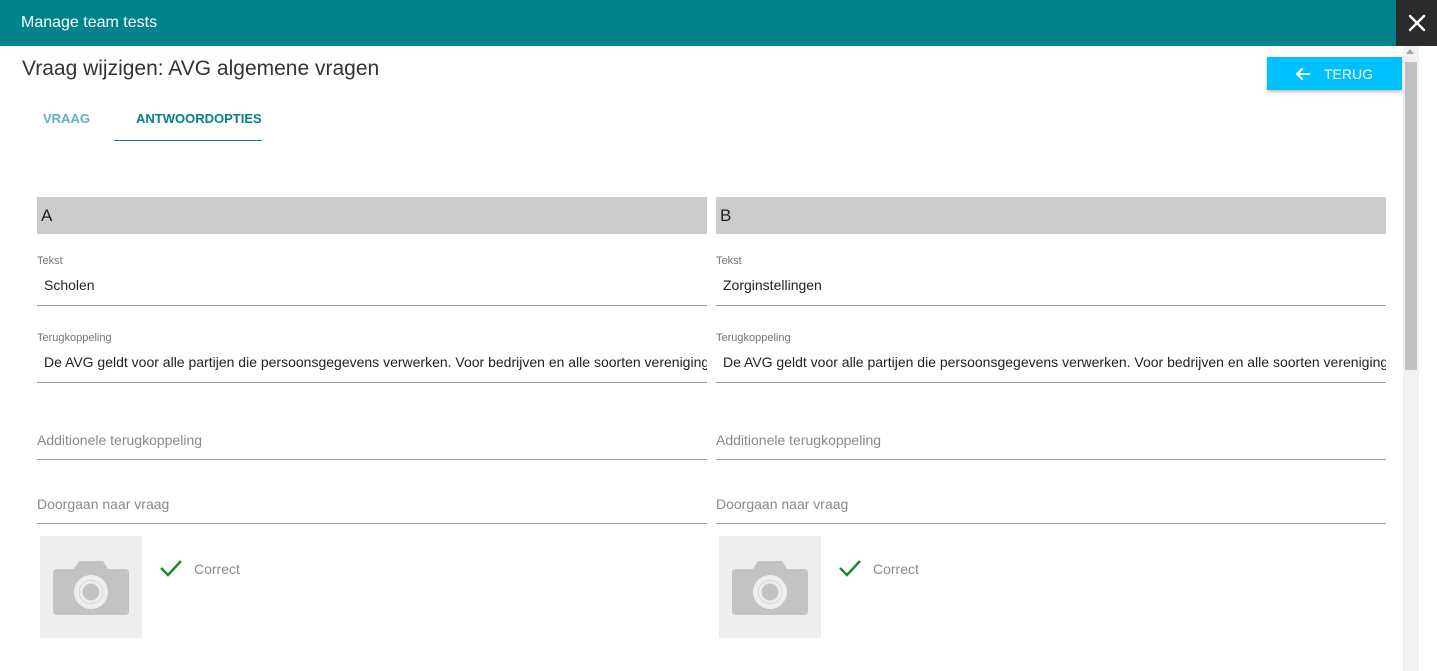  I want to click on answer-letter: A, so click(372, 215).